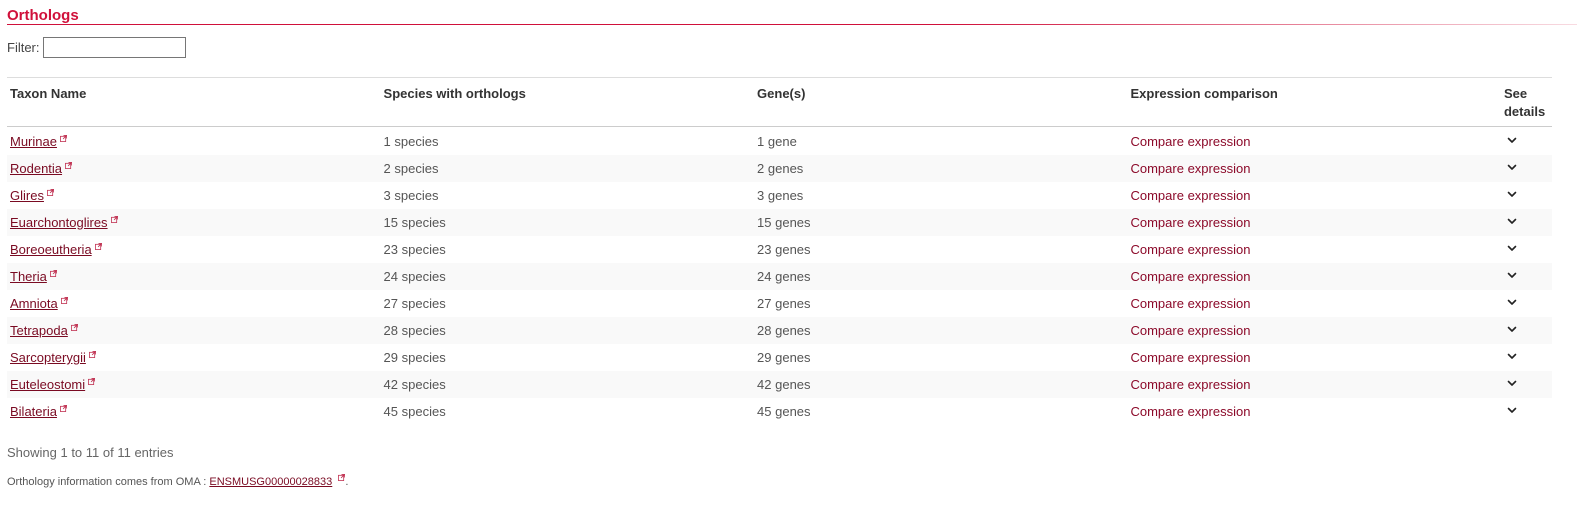 This screenshot has height=506, width=1591. I want to click on species-count-cell: 2 species, so click(567, 168).